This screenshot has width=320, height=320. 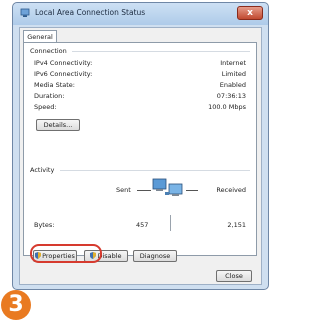 What do you see at coordinates (233, 63) in the screenshot?
I see `ipv4-value: Internet` at bounding box center [233, 63].